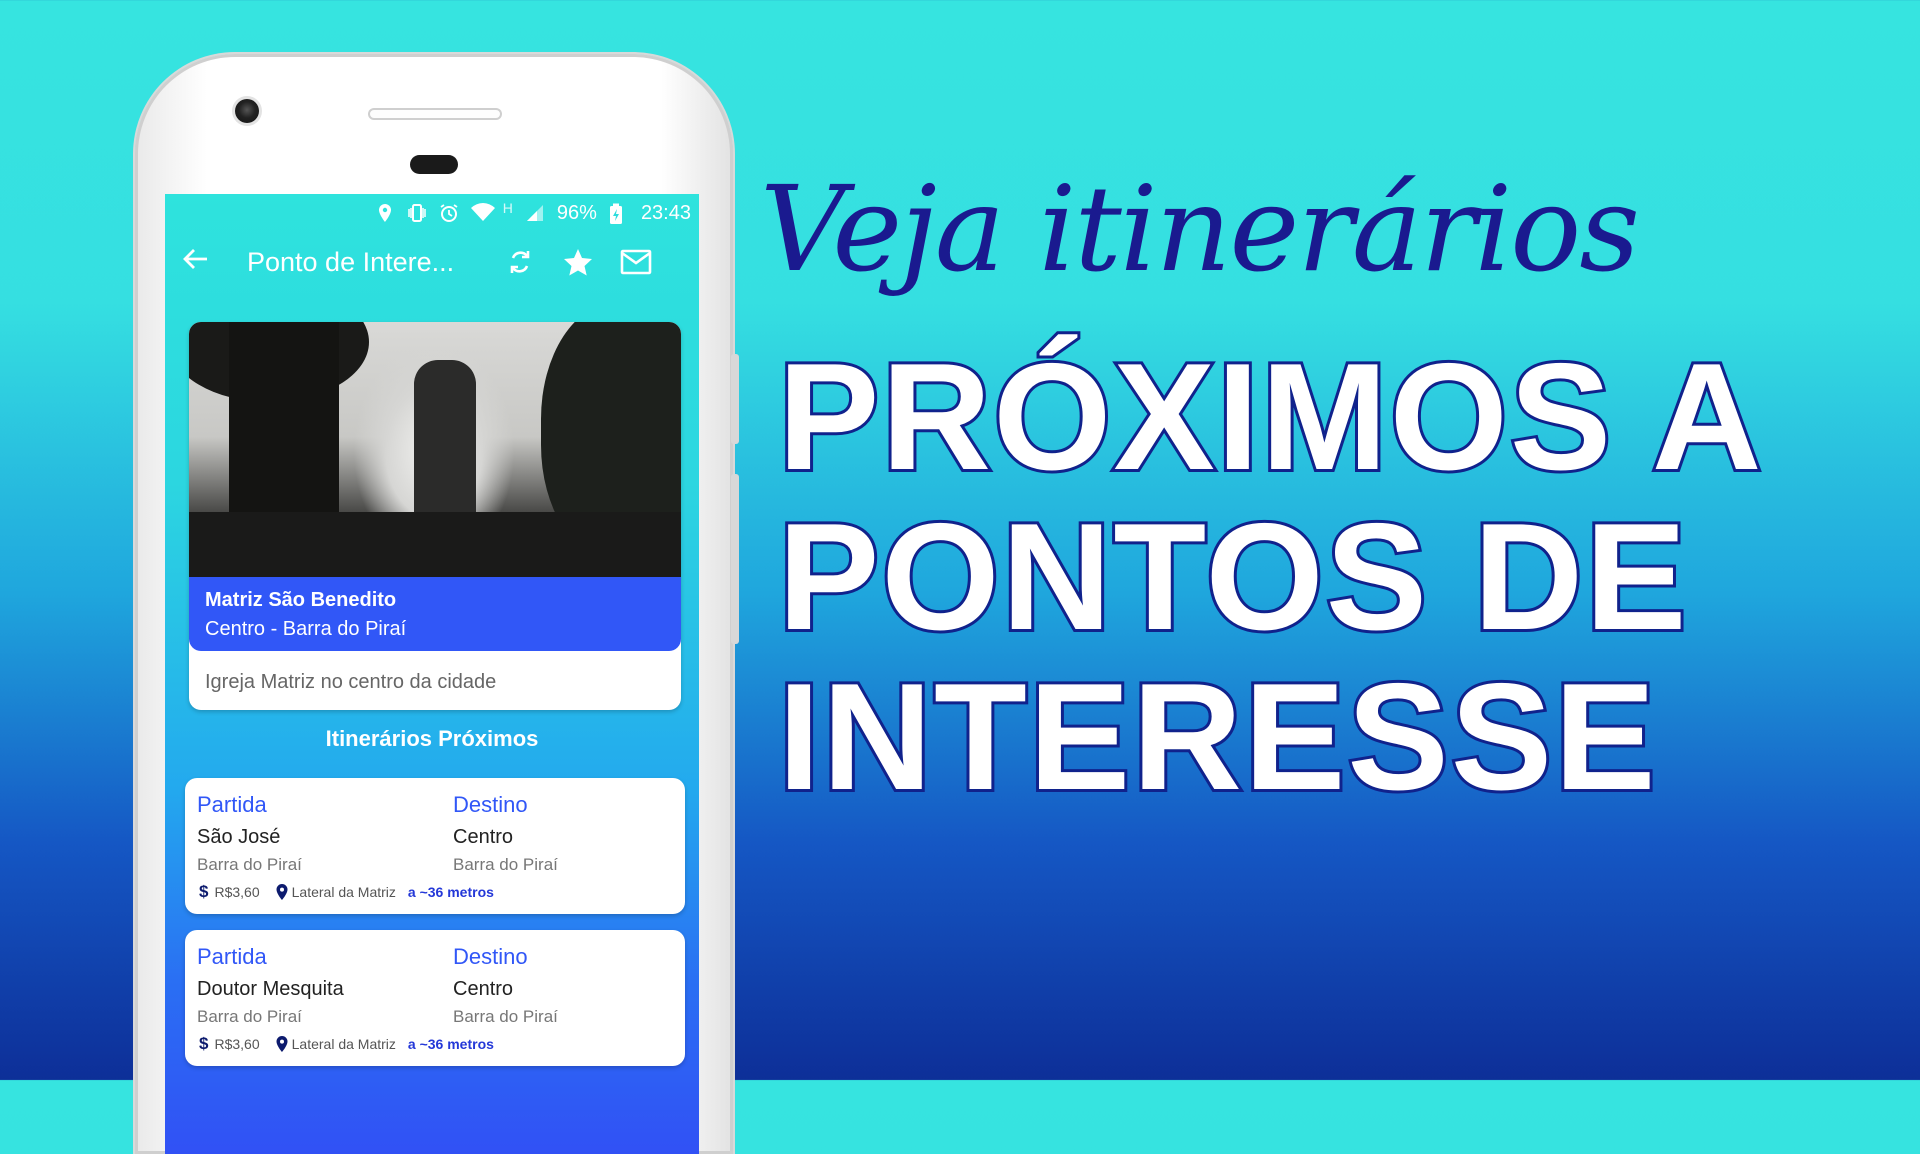  I want to click on origin-place: Doutor Mesquita, so click(270, 989).